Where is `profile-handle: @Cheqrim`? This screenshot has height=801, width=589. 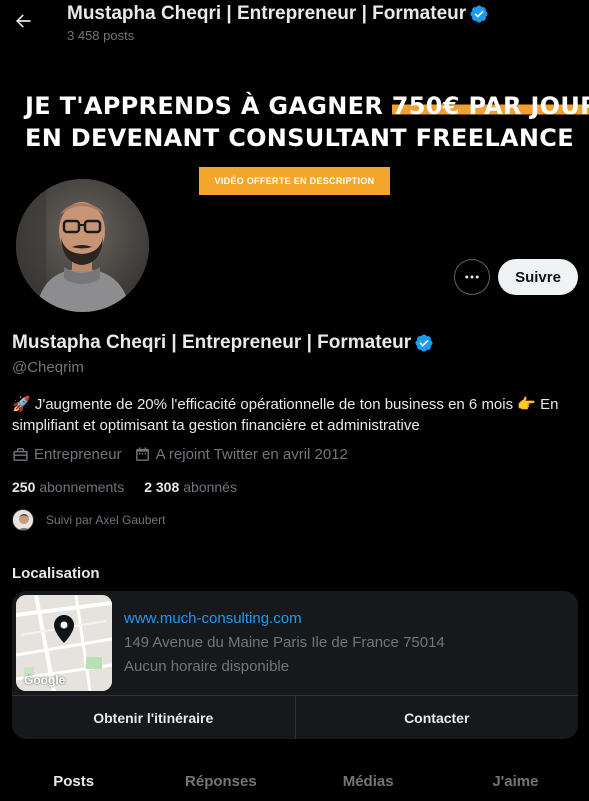 profile-handle: @Cheqrim is located at coordinates (48, 367).